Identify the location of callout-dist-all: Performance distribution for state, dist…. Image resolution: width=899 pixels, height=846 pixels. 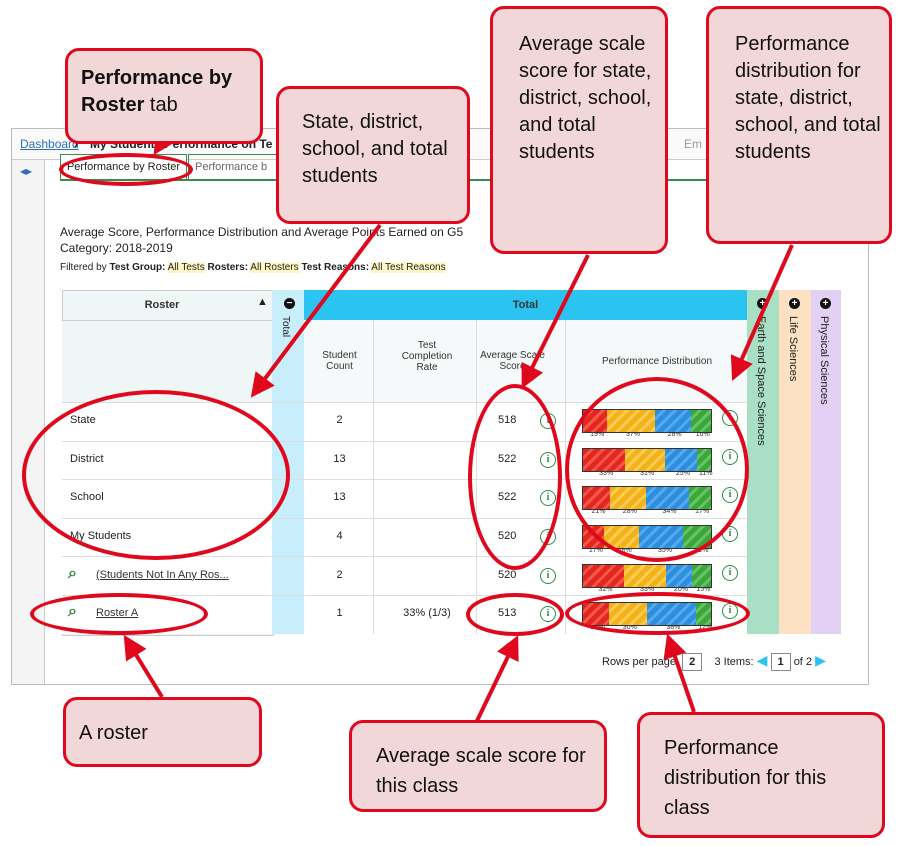
(799, 125).